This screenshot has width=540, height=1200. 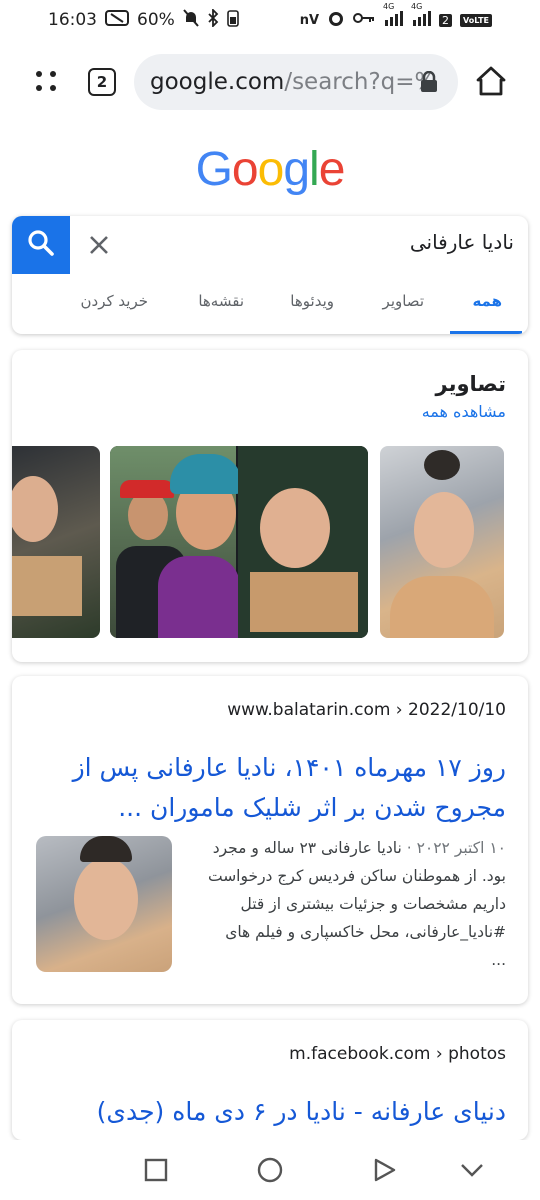 What do you see at coordinates (462, 242) in the screenshot?
I see `search-query: نادیا عارفانی` at bounding box center [462, 242].